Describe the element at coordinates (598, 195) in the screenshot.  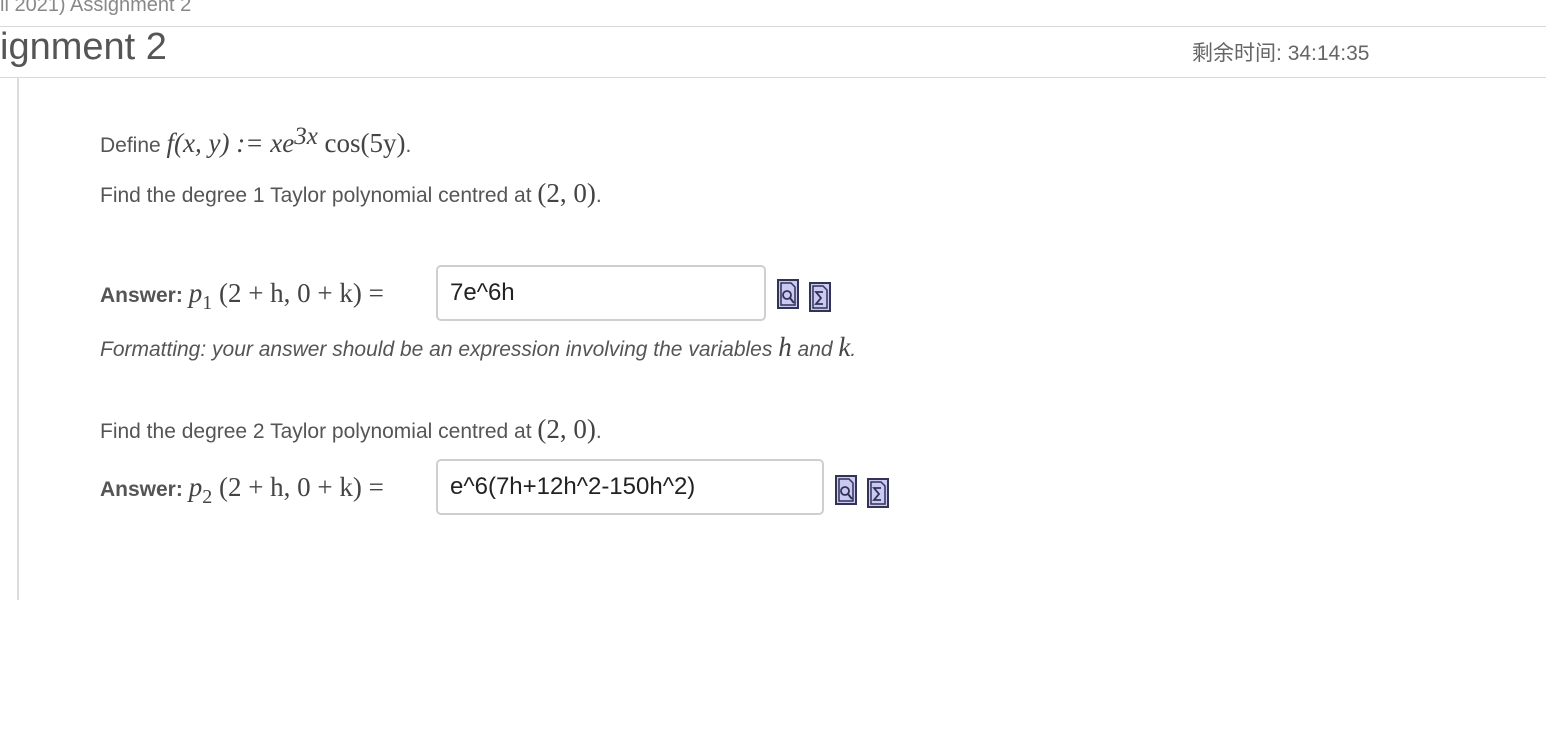
I see `part1-period: .` at that location.